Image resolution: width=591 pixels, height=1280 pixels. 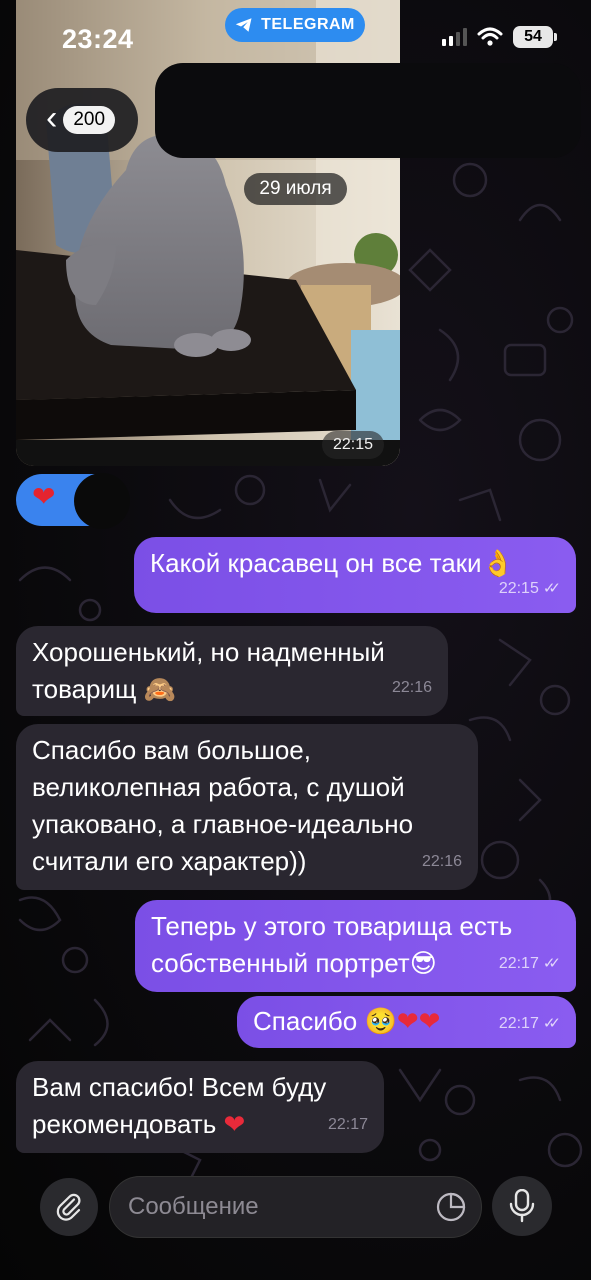 I want to click on battery-icon: 54, so click(x=535, y=37).